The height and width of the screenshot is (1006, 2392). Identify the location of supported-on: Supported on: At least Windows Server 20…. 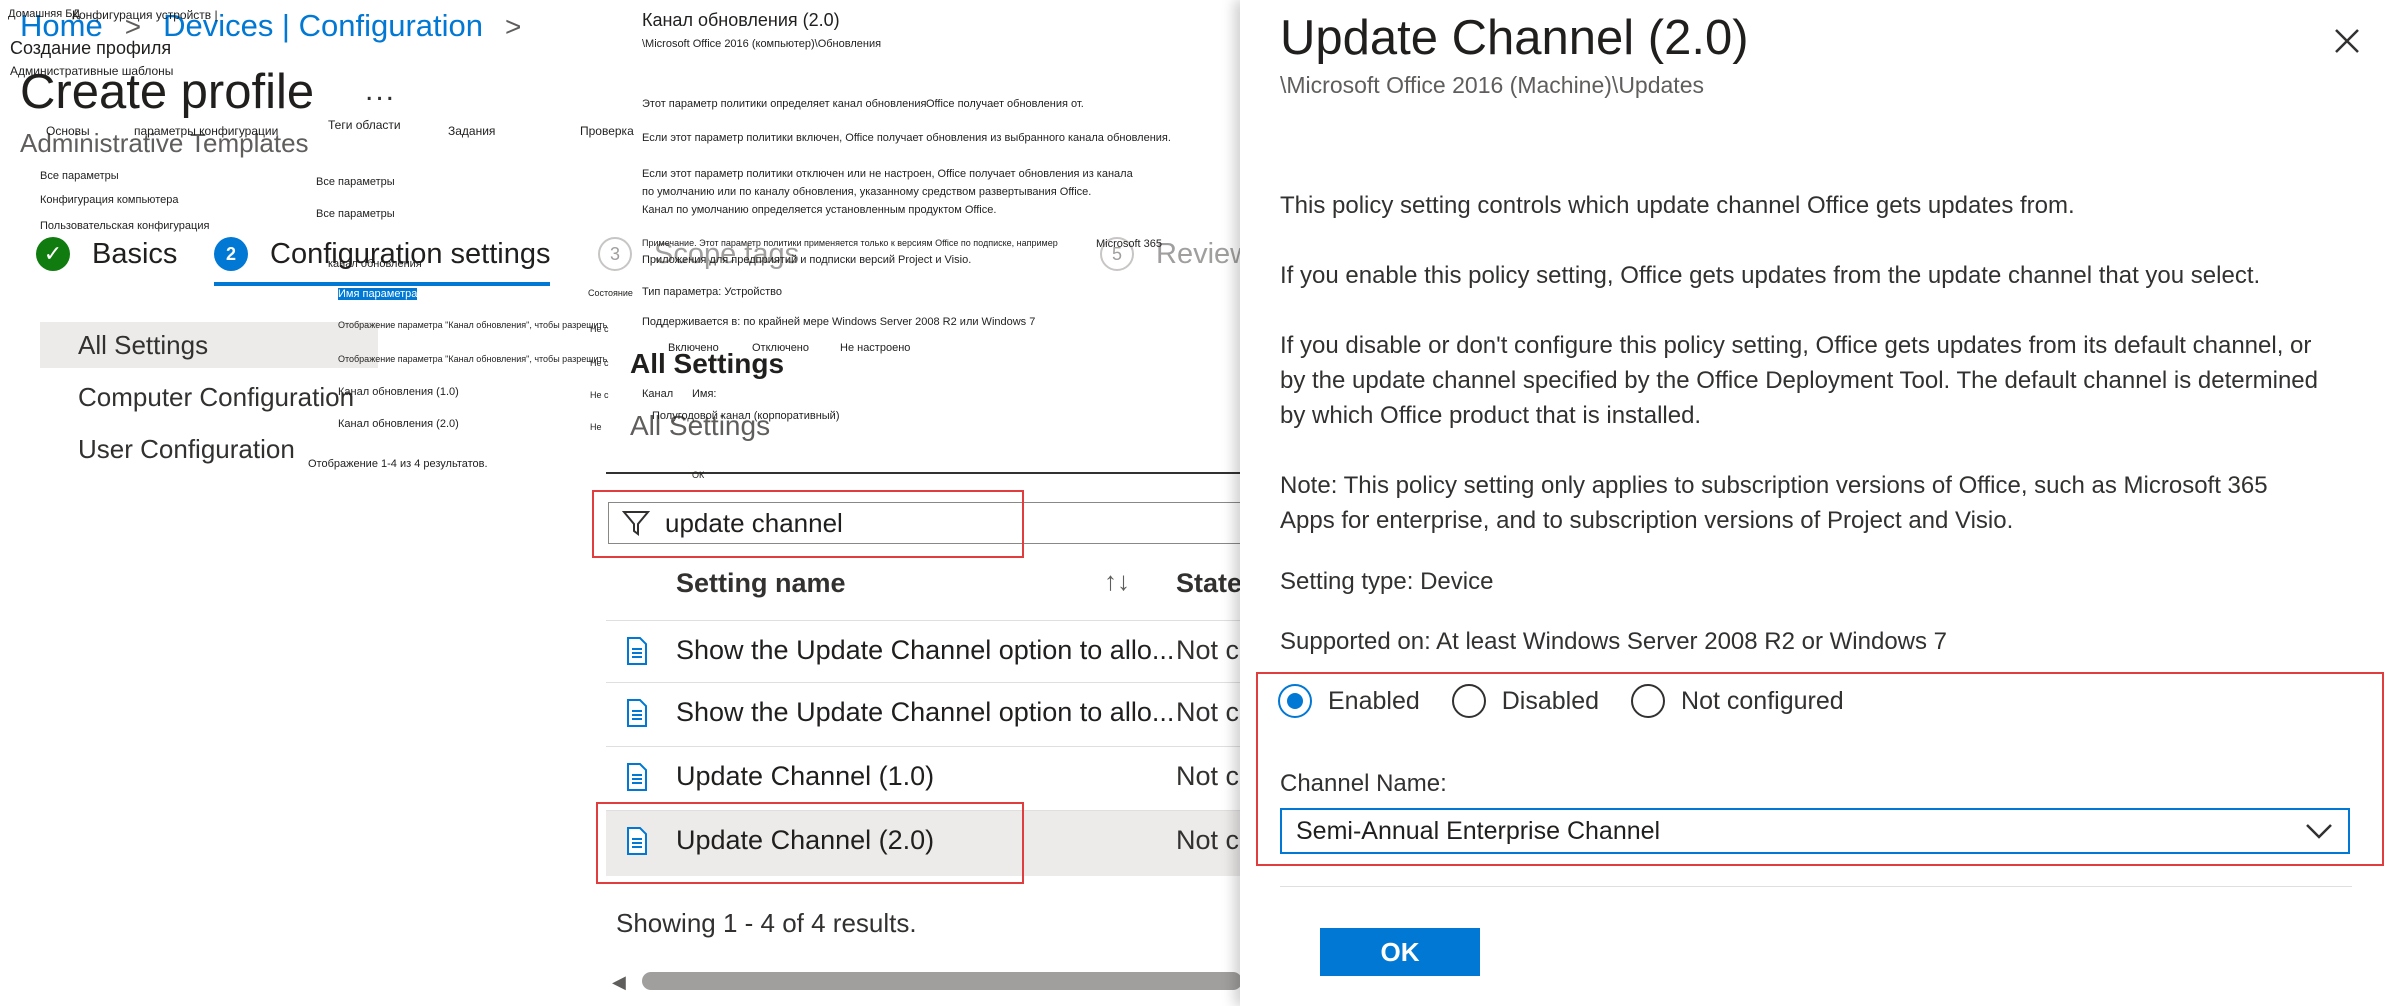
(1614, 641).